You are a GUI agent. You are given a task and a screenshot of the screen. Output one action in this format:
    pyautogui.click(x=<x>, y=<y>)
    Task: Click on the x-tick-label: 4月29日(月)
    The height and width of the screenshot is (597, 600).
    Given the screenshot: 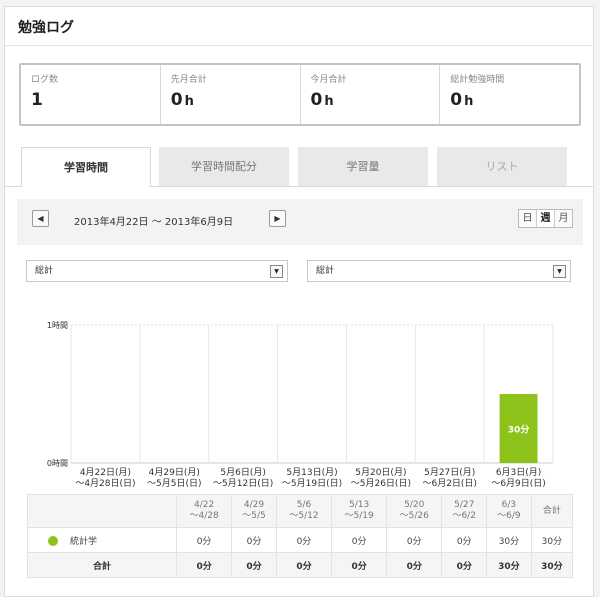 What is the action you would take?
    pyautogui.click(x=174, y=472)
    